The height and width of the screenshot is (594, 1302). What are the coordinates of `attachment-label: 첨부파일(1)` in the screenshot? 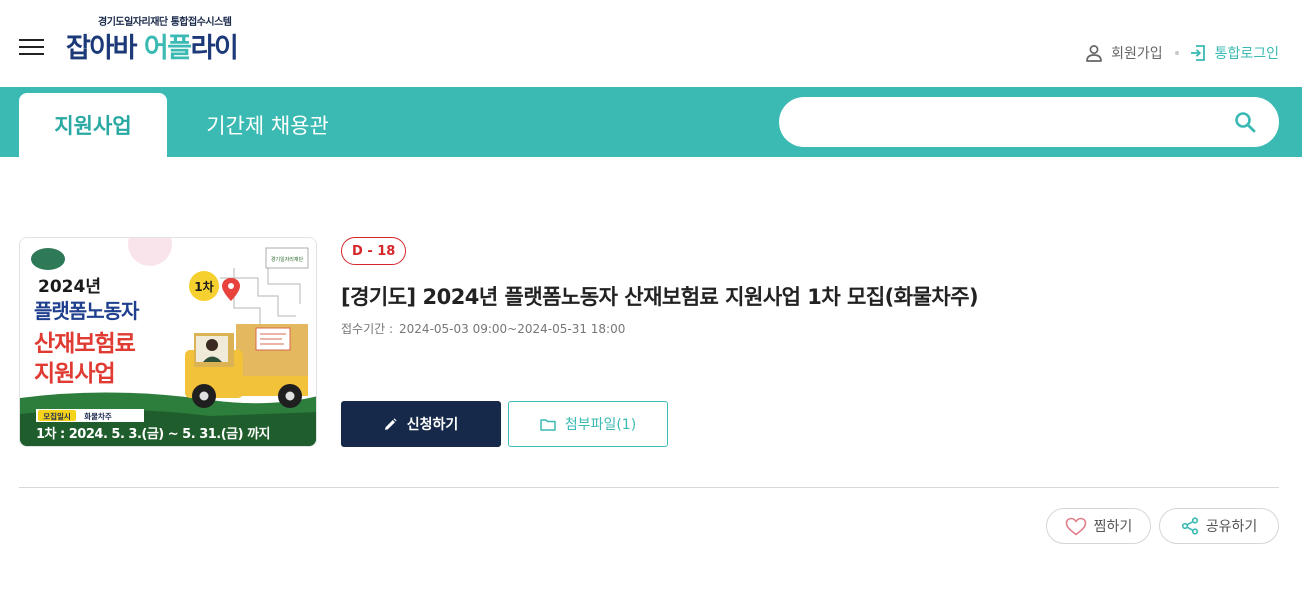 It's located at (600, 425).